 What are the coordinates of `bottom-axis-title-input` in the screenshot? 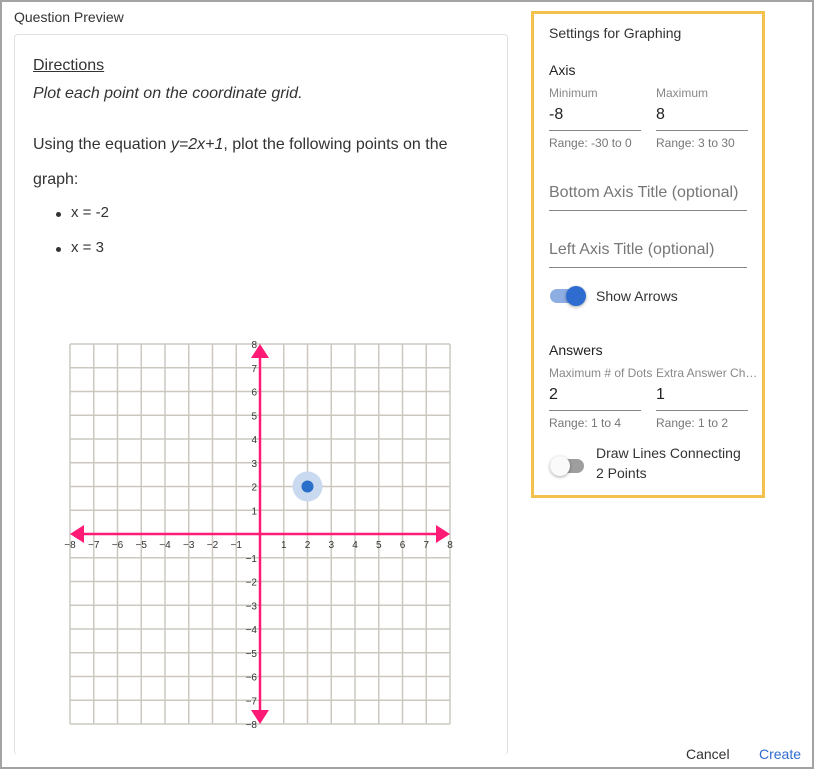 It's located at (648, 195).